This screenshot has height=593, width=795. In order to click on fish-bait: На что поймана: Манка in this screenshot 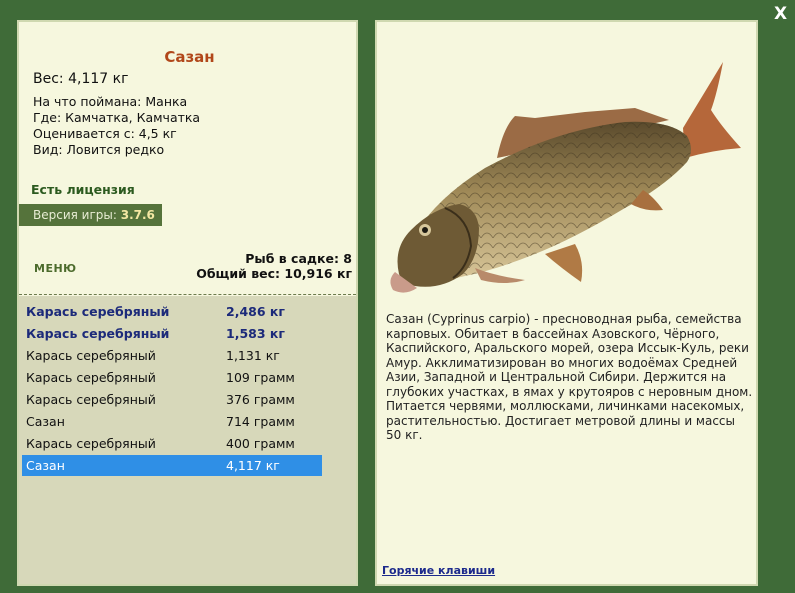, I will do `click(110, 101)`.